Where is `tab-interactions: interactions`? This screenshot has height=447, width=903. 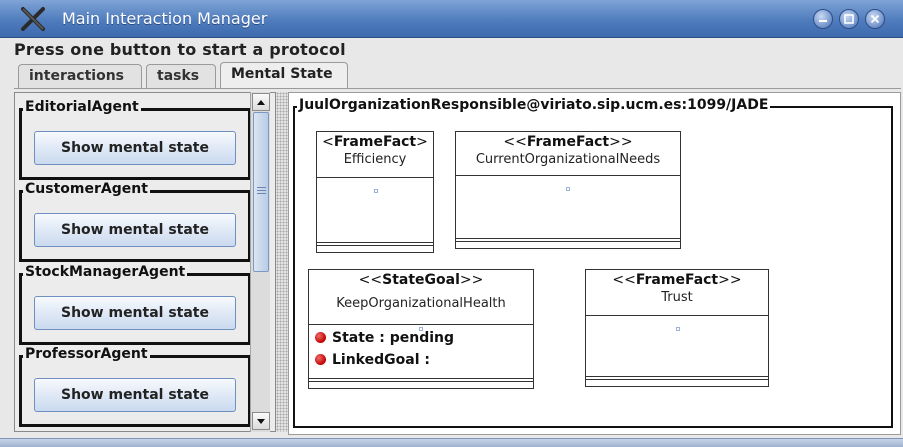
tab-interactions: interactions is located at coordinates (80, 76).